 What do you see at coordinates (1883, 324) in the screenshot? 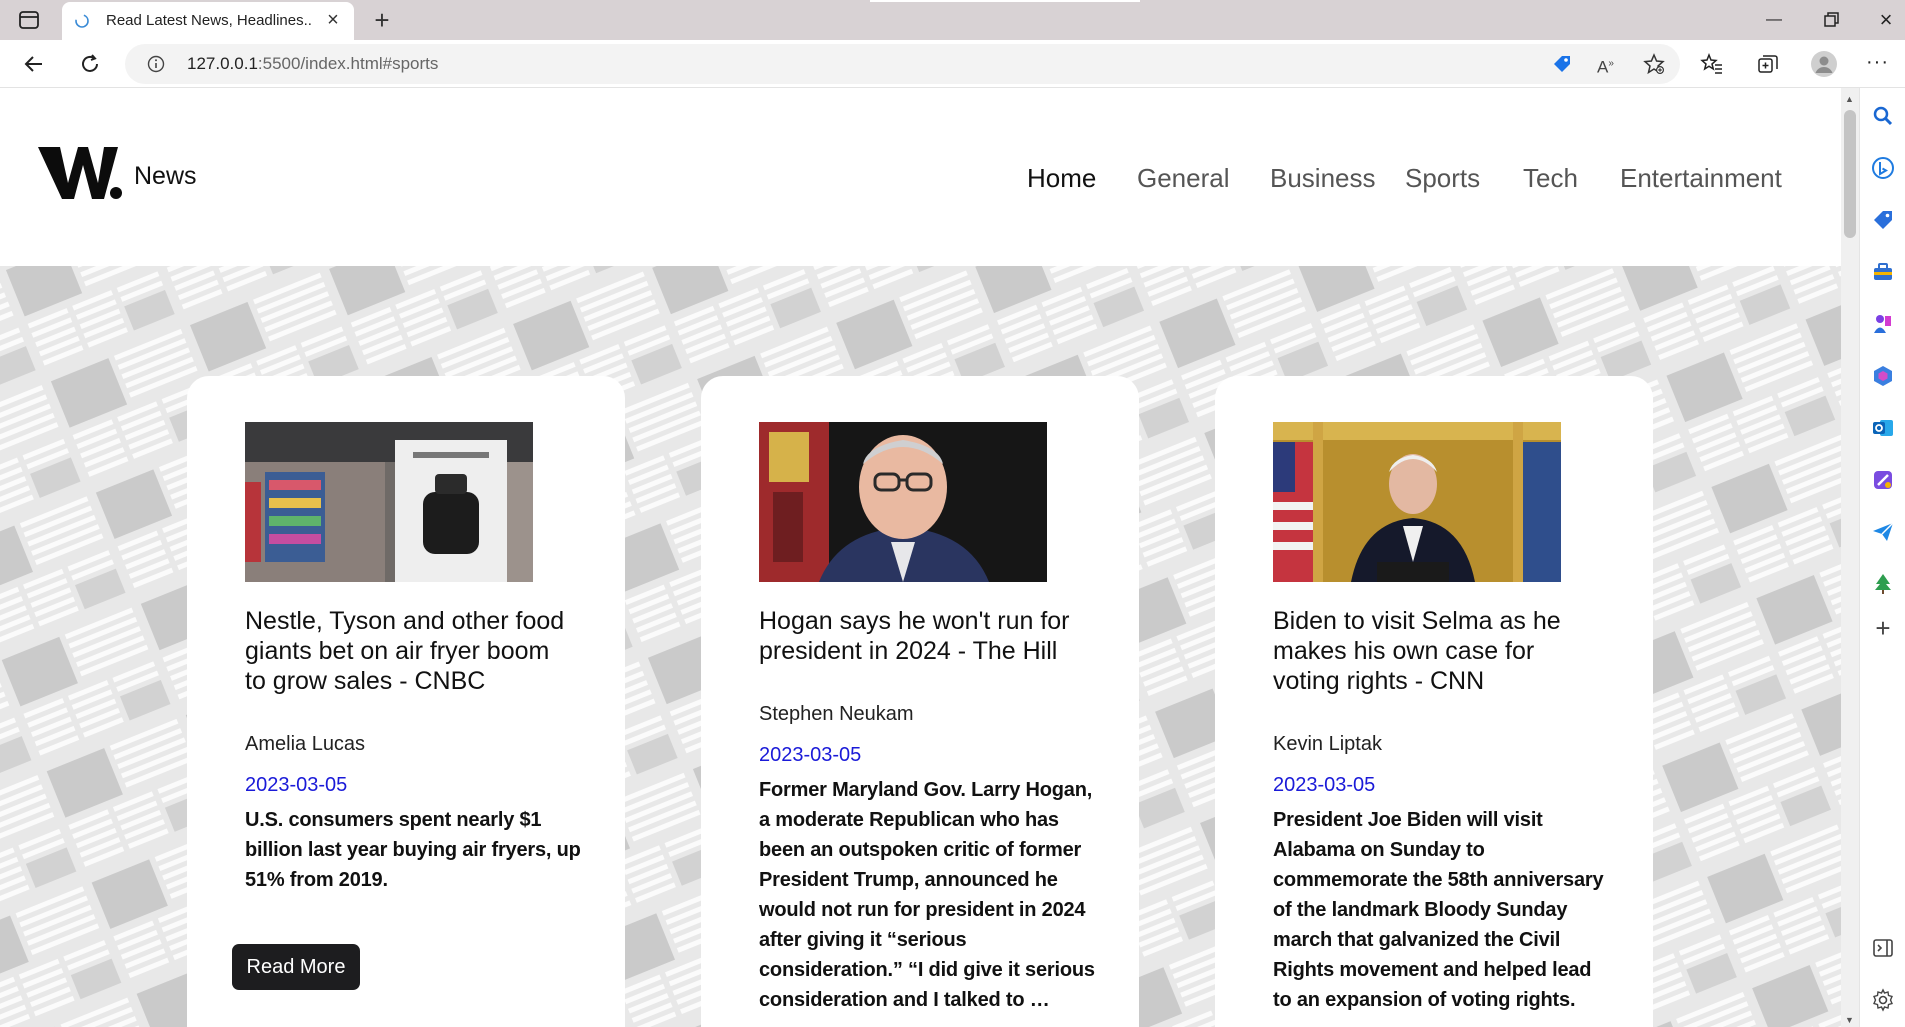
I see `games-icon` at bounding box center [1883, 324].